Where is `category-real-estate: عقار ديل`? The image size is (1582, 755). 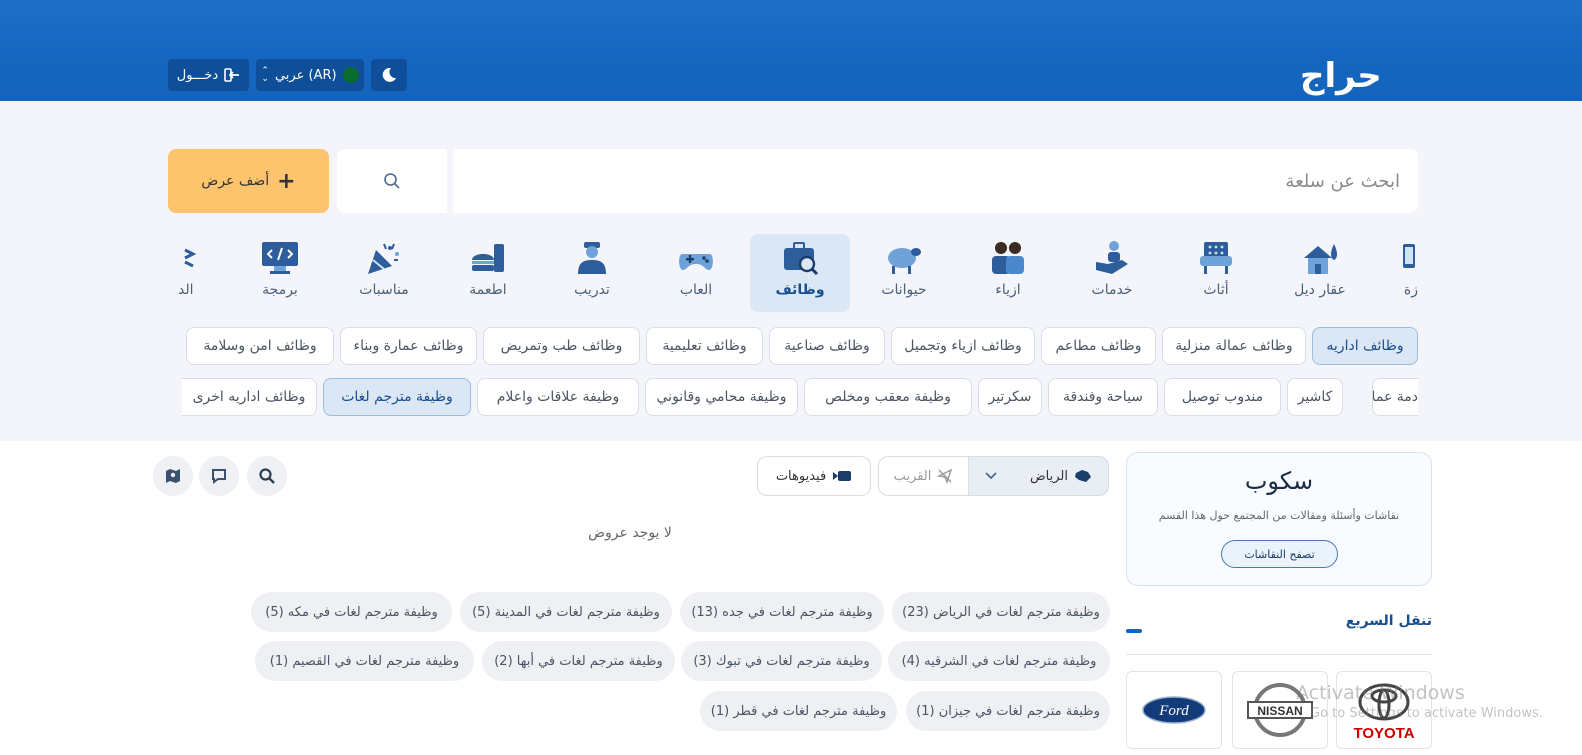
category-real-estate: عقار ديل is located at coordinates (1320, 273).